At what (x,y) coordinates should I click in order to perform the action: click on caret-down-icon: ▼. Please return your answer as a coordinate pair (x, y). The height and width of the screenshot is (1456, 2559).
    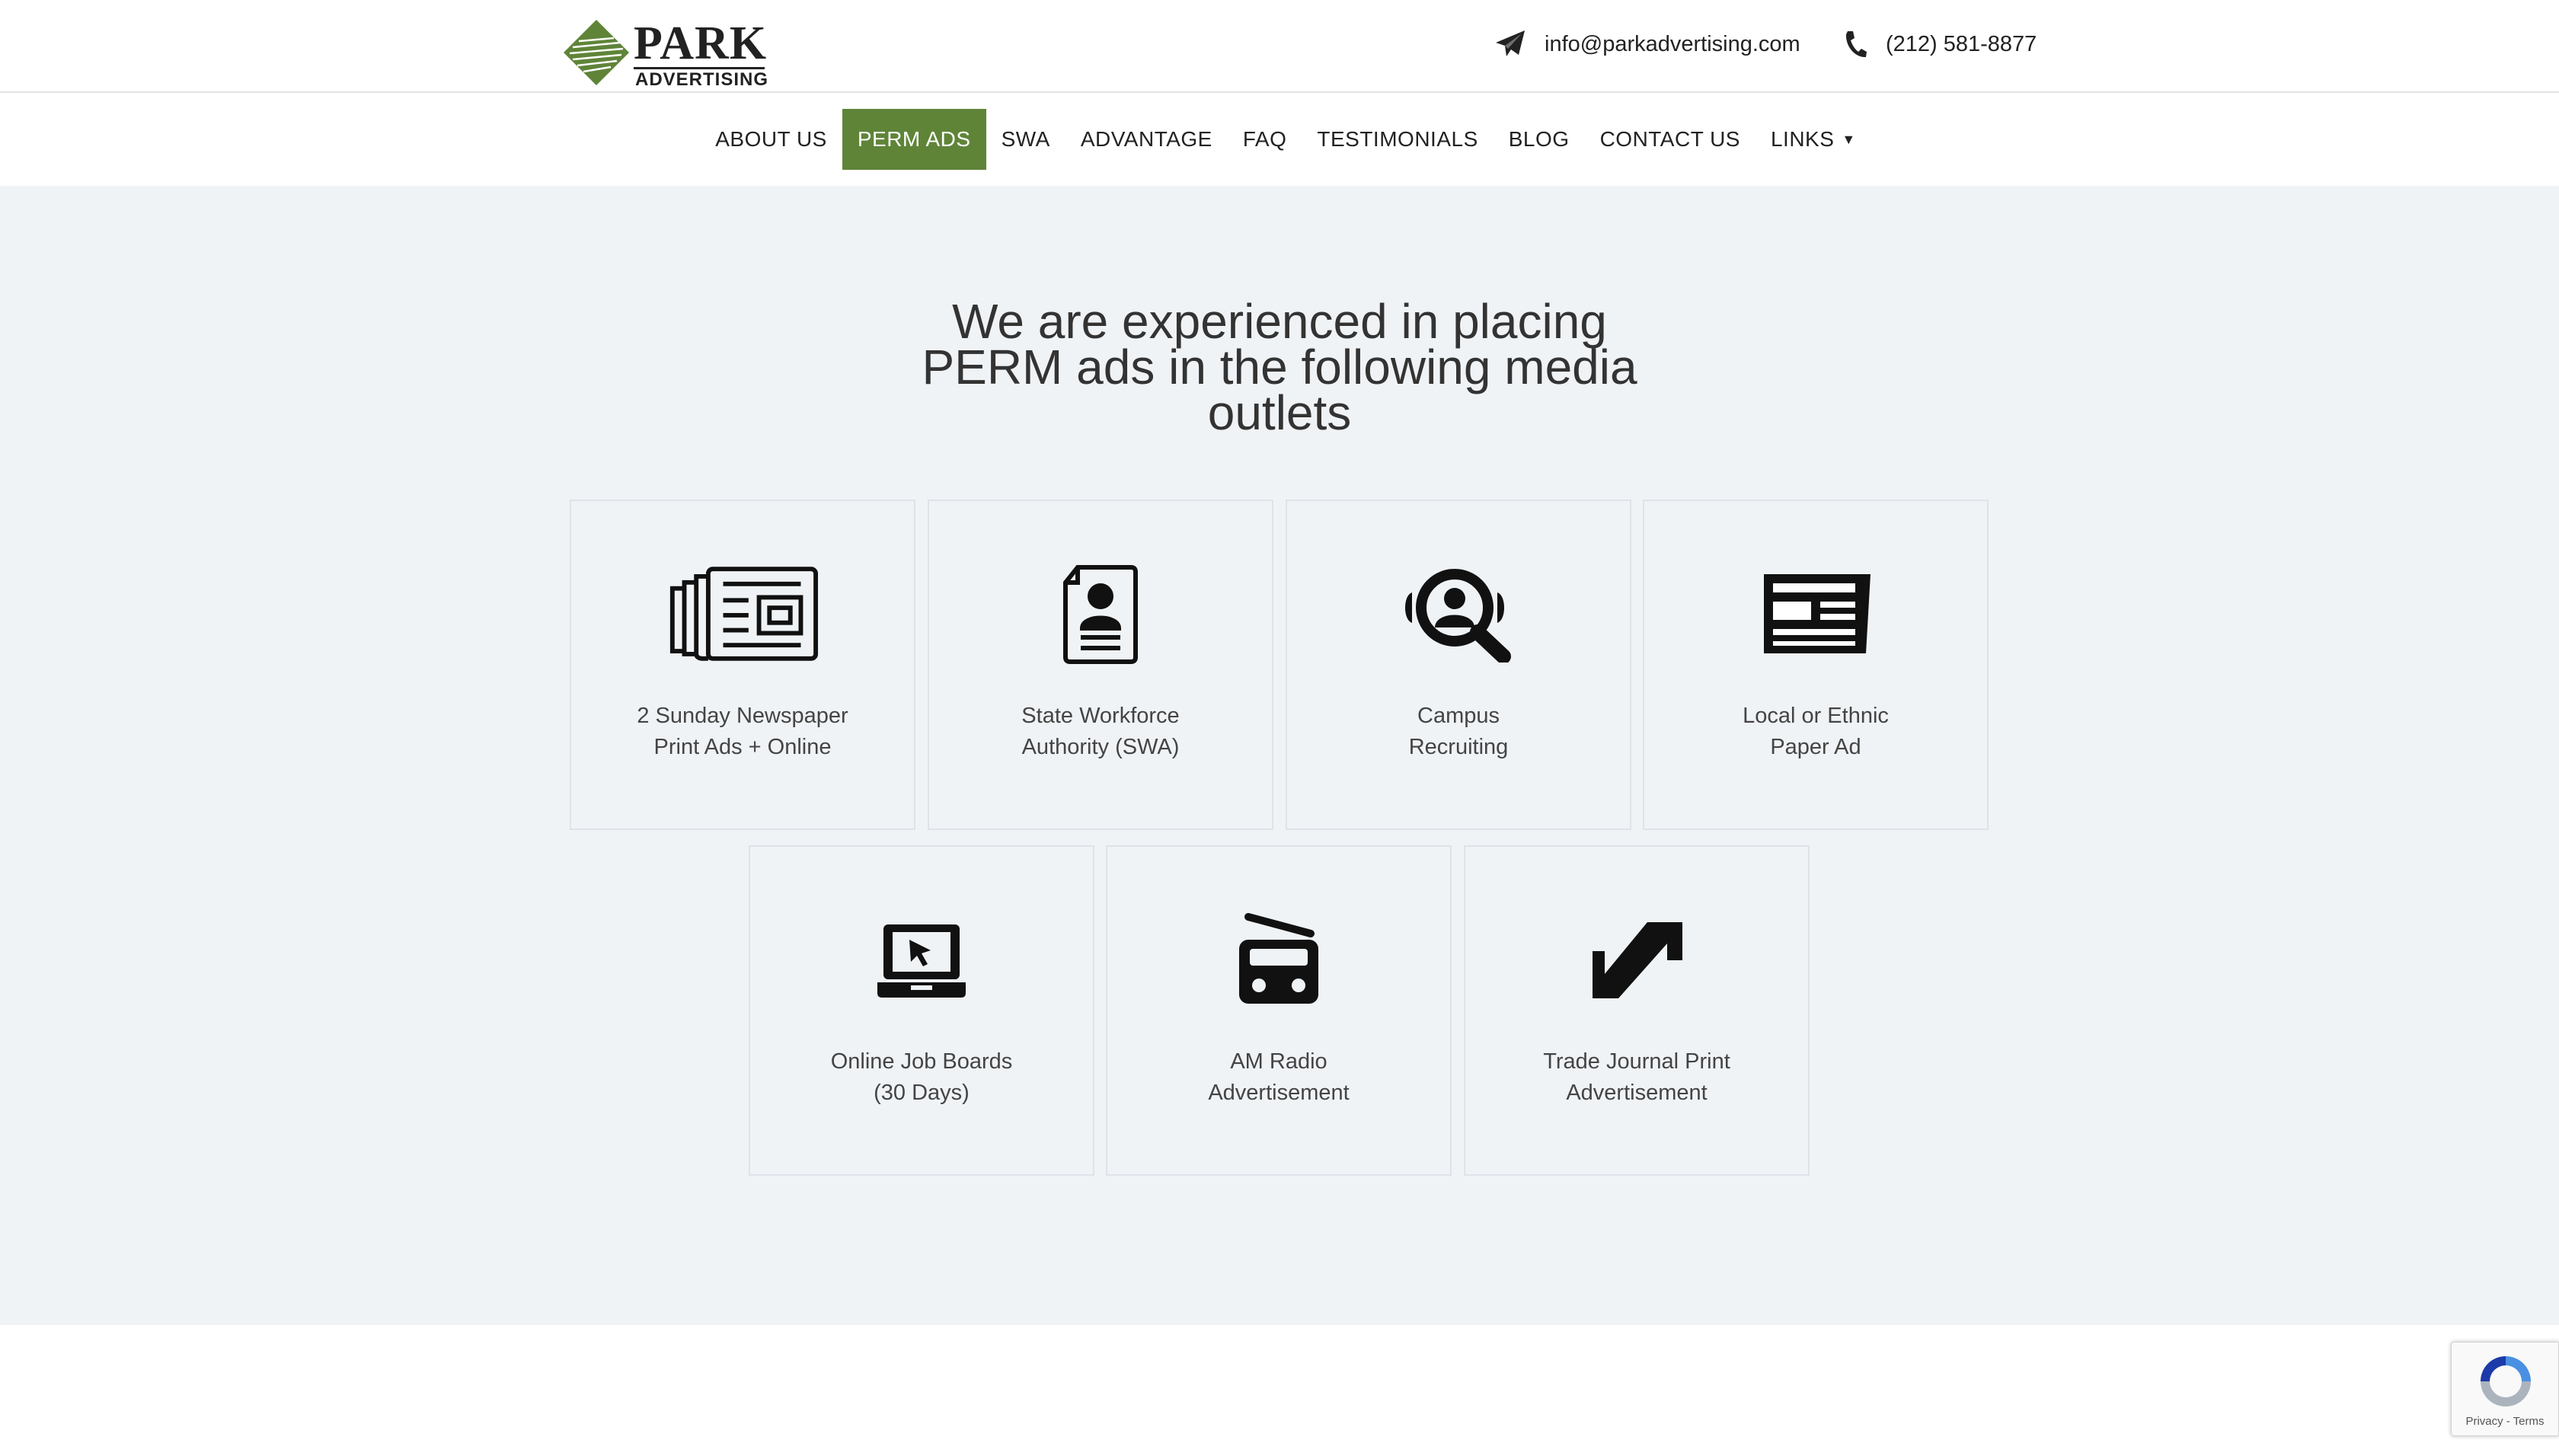
    Looking at the image, I should click on (1849, 139).